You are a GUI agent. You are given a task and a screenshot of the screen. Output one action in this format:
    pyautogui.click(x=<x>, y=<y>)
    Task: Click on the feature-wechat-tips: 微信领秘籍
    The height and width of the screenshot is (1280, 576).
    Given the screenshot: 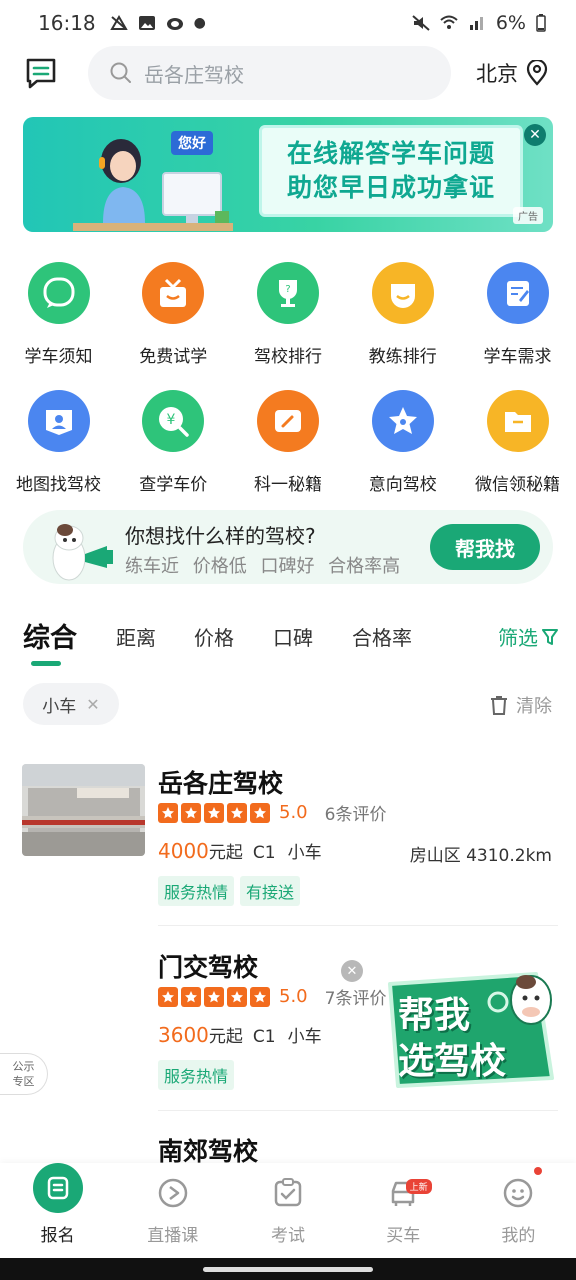 What is the action you would take?
    pyautogui.click(x=517, y=454)
    